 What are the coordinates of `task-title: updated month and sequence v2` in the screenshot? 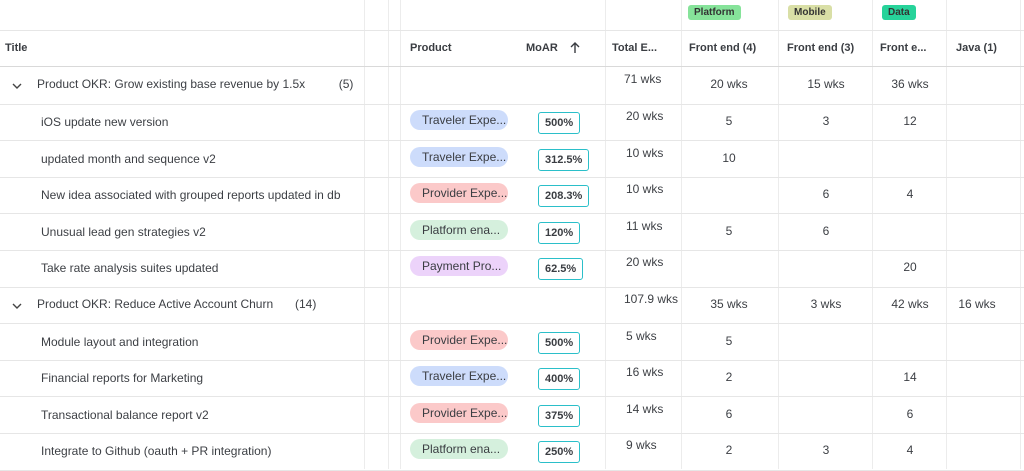 It's located at (128, 159).